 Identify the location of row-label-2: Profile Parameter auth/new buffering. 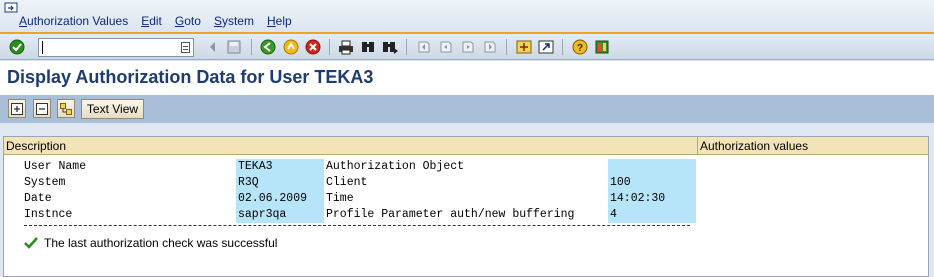
(450, 214).